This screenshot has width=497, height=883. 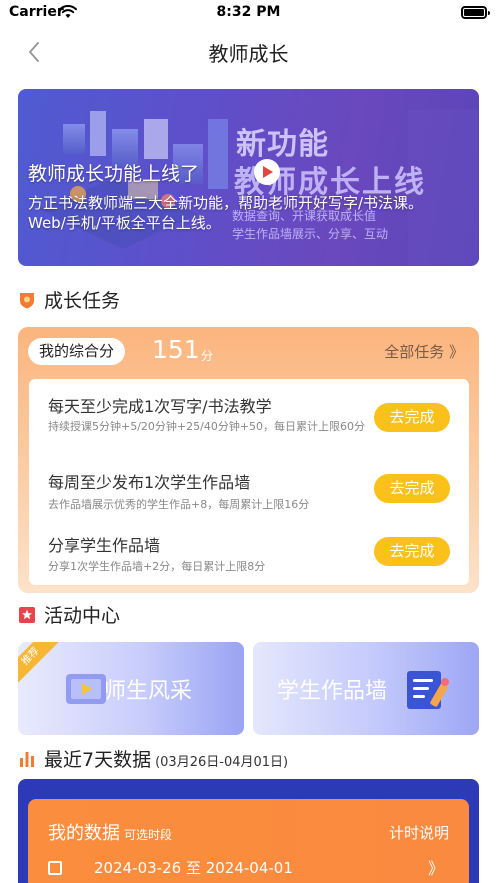 I want to click on all-tasks-link: 全部任务 》, so click(x=424, y=351).